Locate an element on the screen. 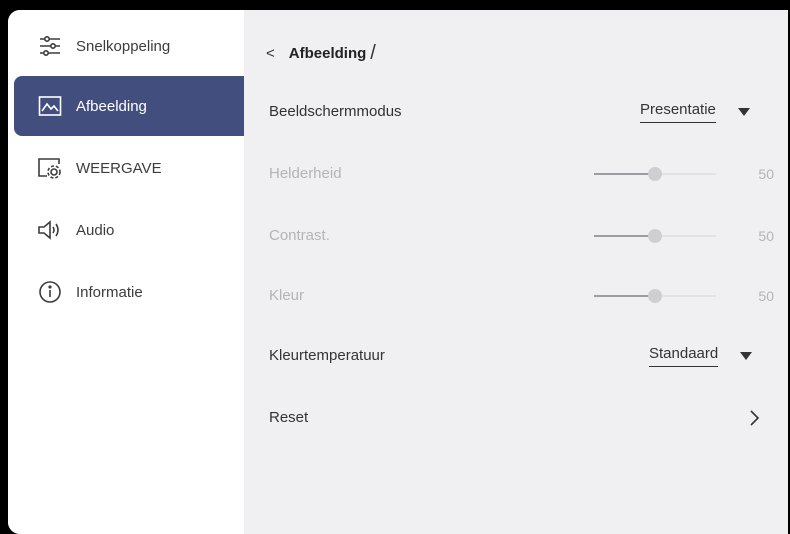 The image size is (790, 534). color-temperature-row: Kleurtemperatuur Standaard is located at coordinates (516, 356).